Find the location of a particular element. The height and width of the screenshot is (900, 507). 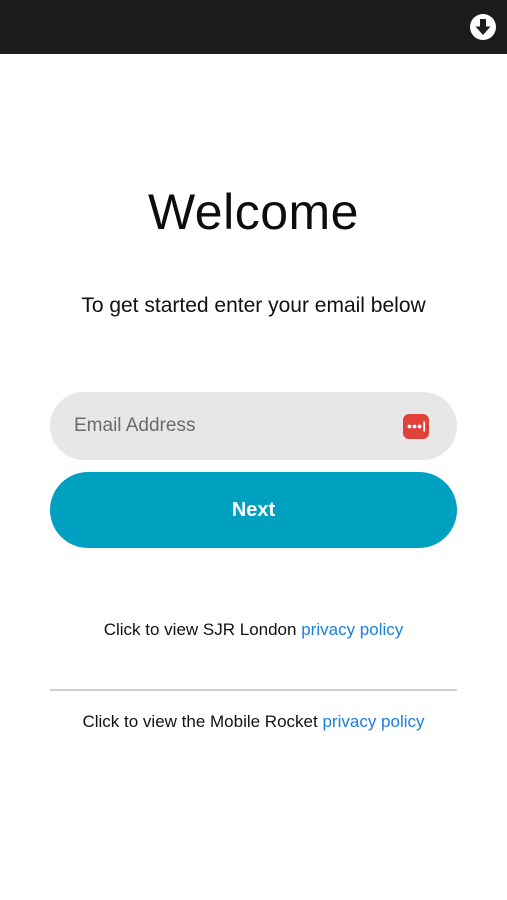

download-circle-icon is located at coordinates (483, 27).